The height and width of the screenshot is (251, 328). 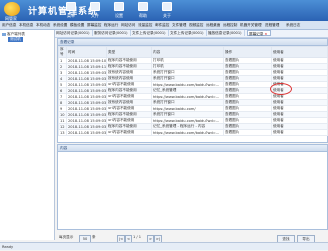 What do you see at coordinates (192, 148) in the screenshot?
I see `content-title: 内容` at bounding box center [192, 148].